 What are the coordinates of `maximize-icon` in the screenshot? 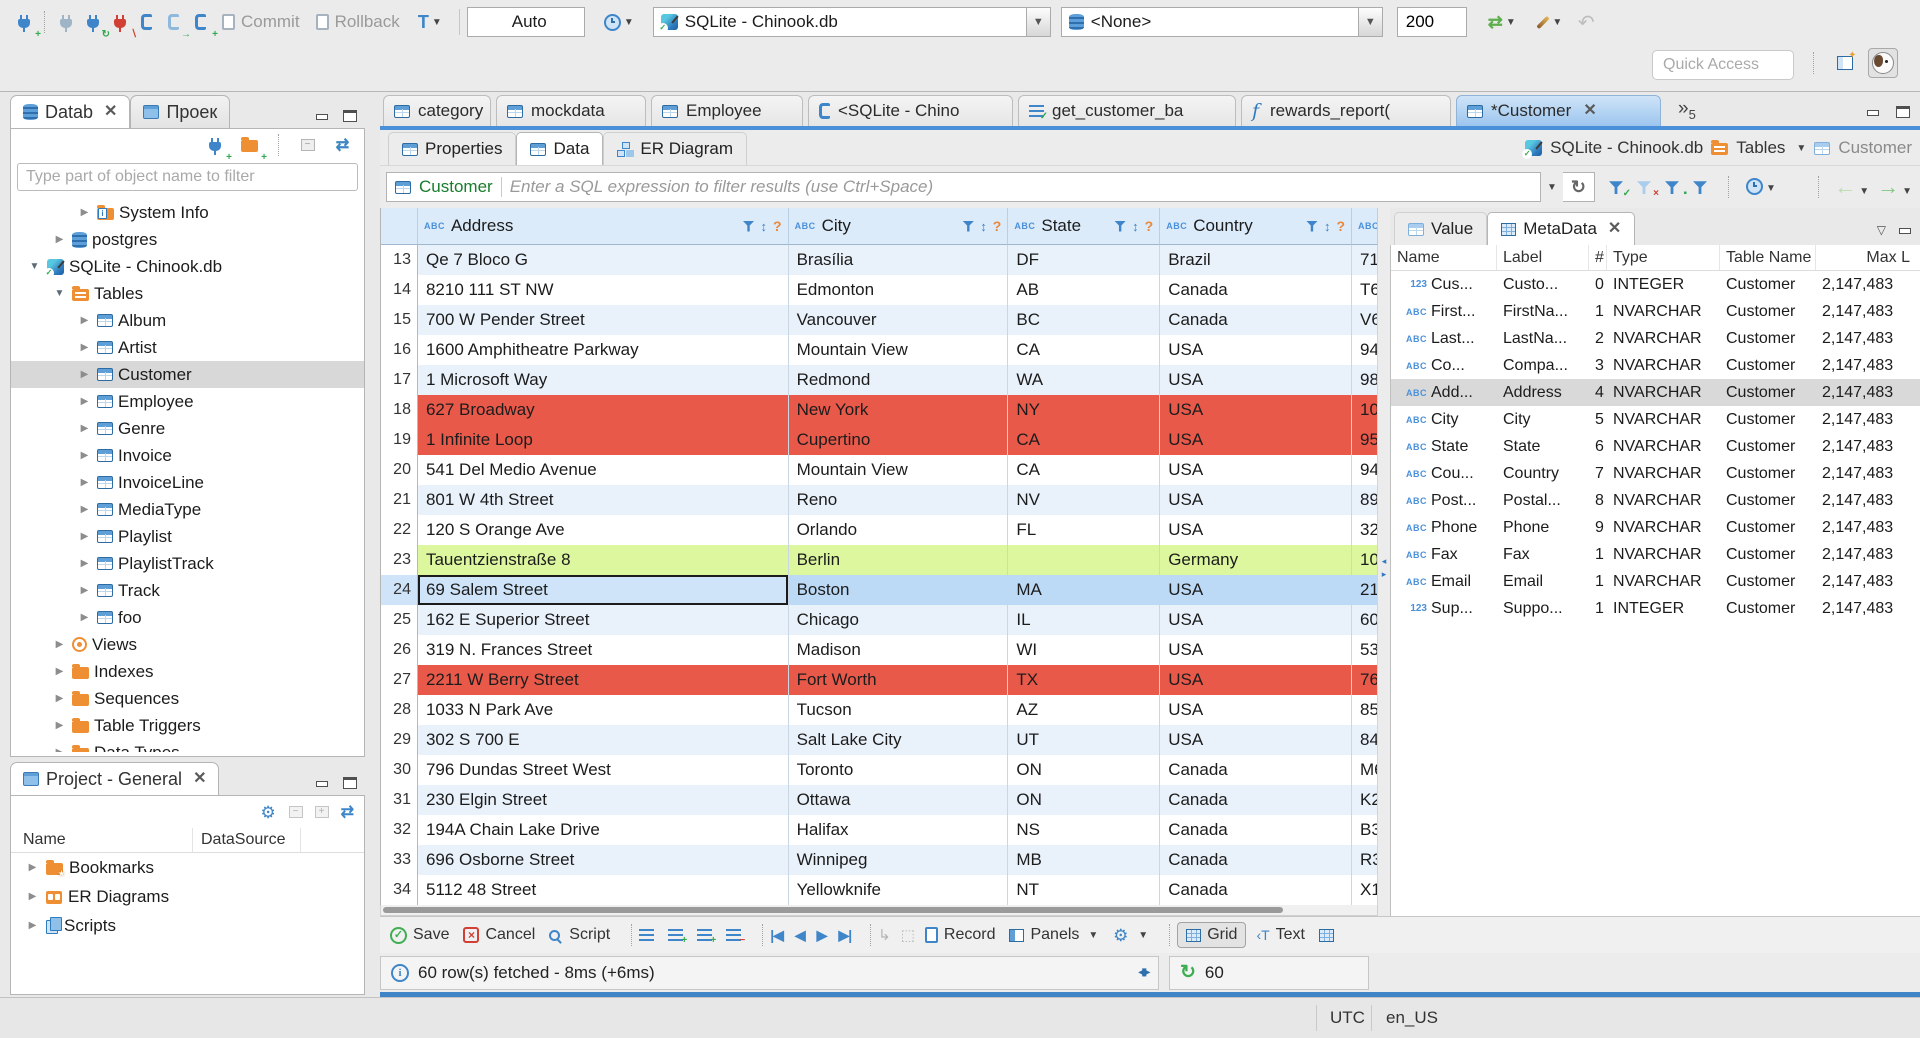 It's located at (350, 116).